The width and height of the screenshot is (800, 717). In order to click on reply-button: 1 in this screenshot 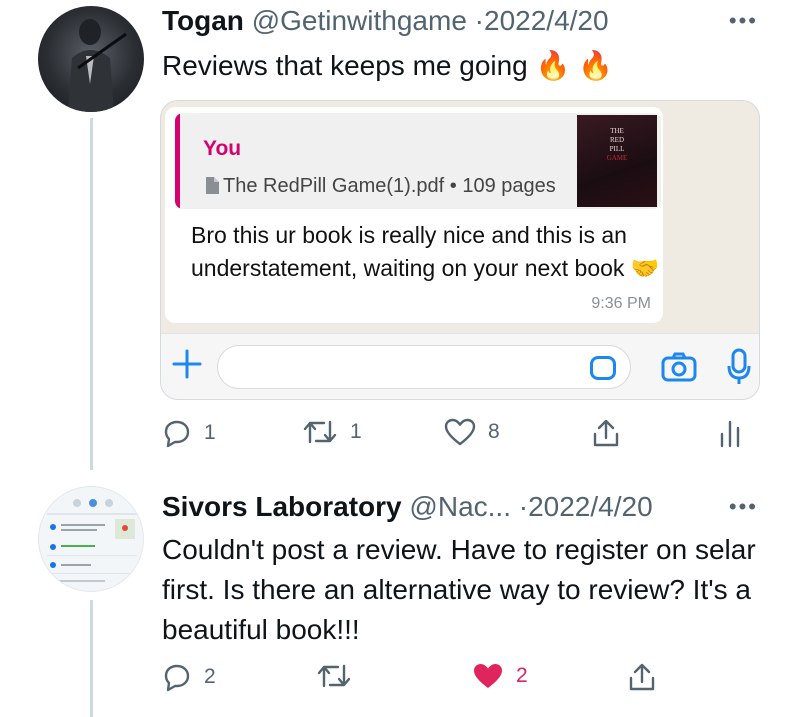, I will do `click(189, 433)`.